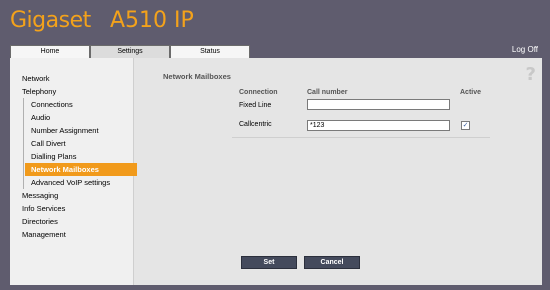 The width and height of the screenshot is (550, 290). I want to click on brand-logo: Gigaset, so click(50, 20).